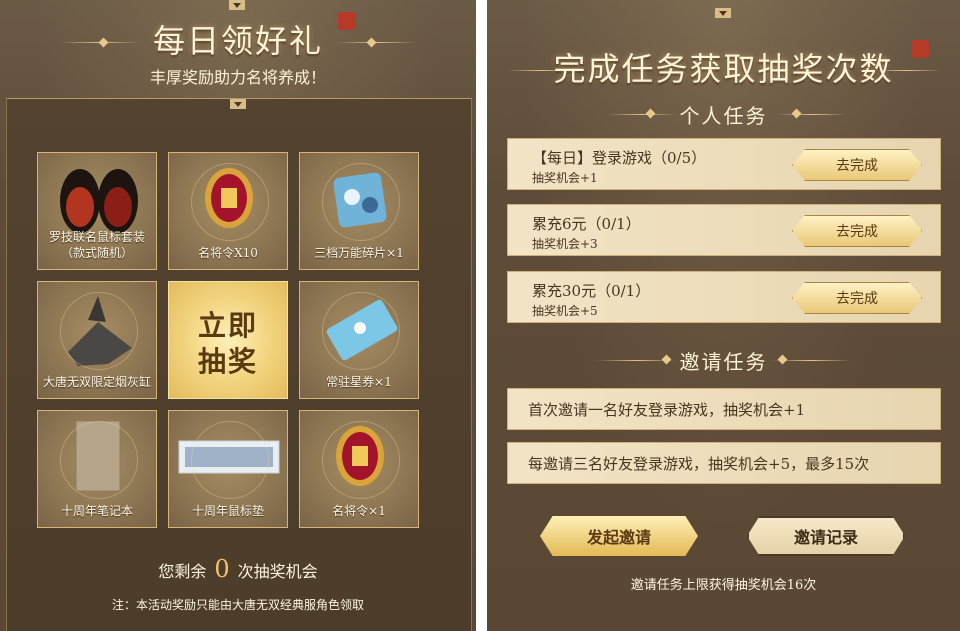 The width and height of the screenshot is (960, 631). Describe the element at coordinates (97, 211) in the screenshot. I see `prize-cell-mouse-set: 罗技联名鼠标套装 （款式随机）` at that location.